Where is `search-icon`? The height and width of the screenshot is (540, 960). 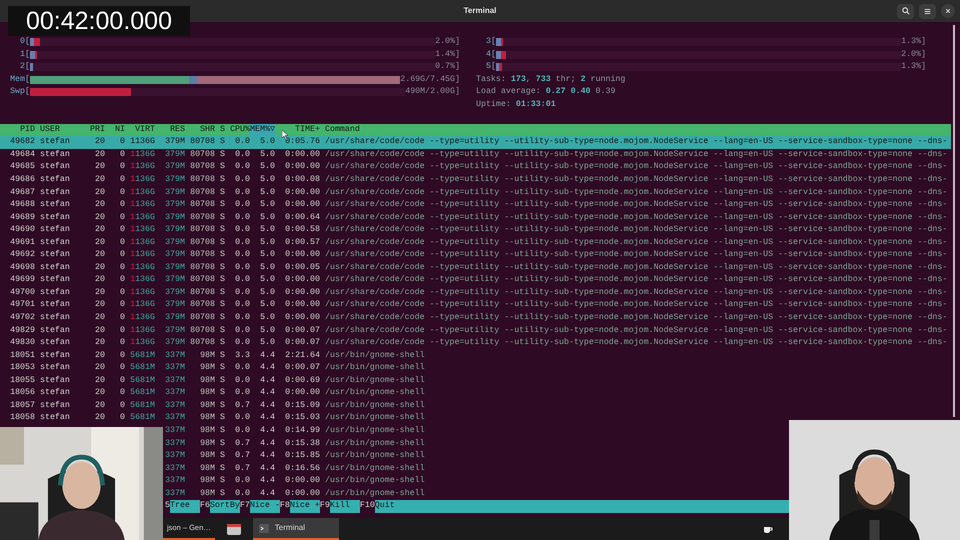 search-icon is located at coordinates (906, 11).